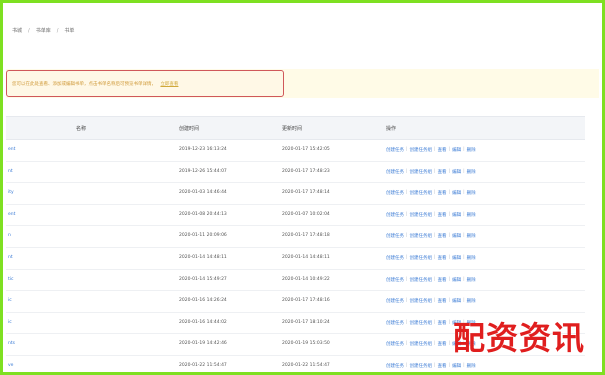  What do you see at coordinates (203, 171) in the screenshot?
I see `created-time: 2019-12-26 15:44:07` at bounding box center [203, 171].